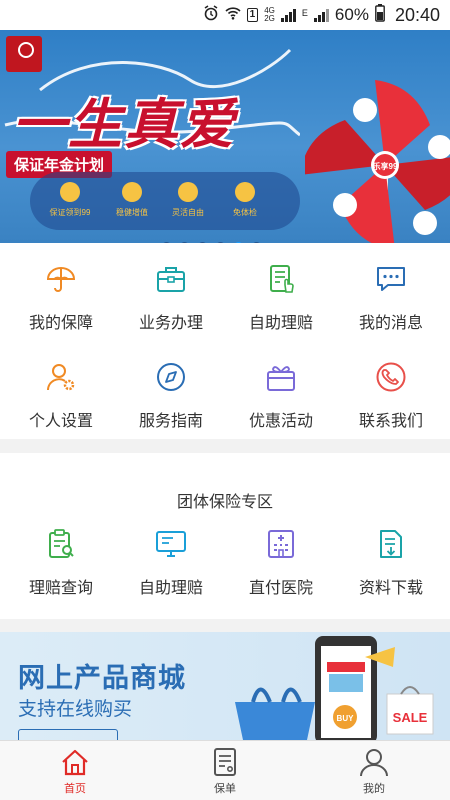 The image size is (450, 800). I want to click on tab-label: 我的, so click(374, 789).